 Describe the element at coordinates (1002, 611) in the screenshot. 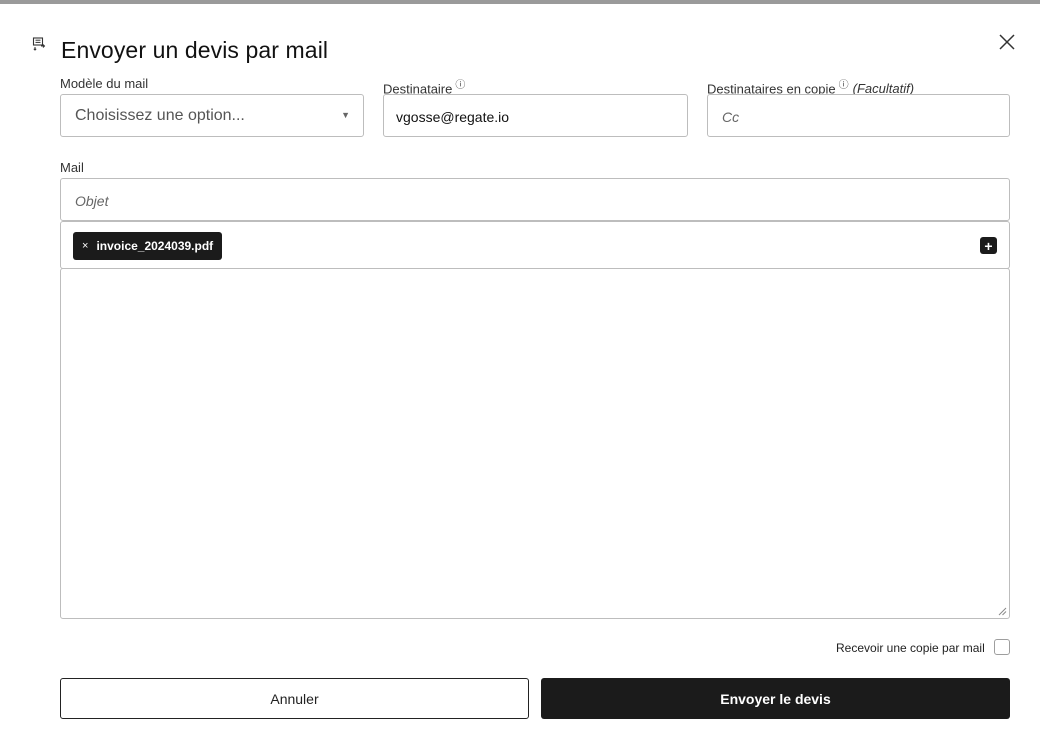

I see `resize-handle-icon` at that location.